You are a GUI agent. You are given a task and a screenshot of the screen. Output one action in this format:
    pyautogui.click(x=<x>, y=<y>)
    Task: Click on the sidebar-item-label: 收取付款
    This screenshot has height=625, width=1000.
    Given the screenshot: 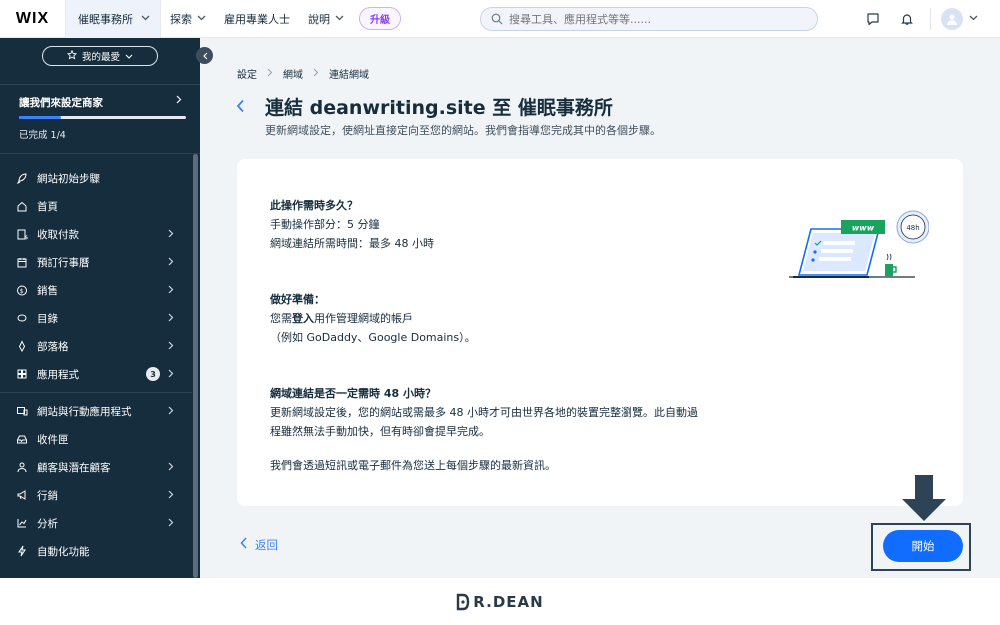 What is the action you would take?
    pyautogui.click(x=58, y=234)
    